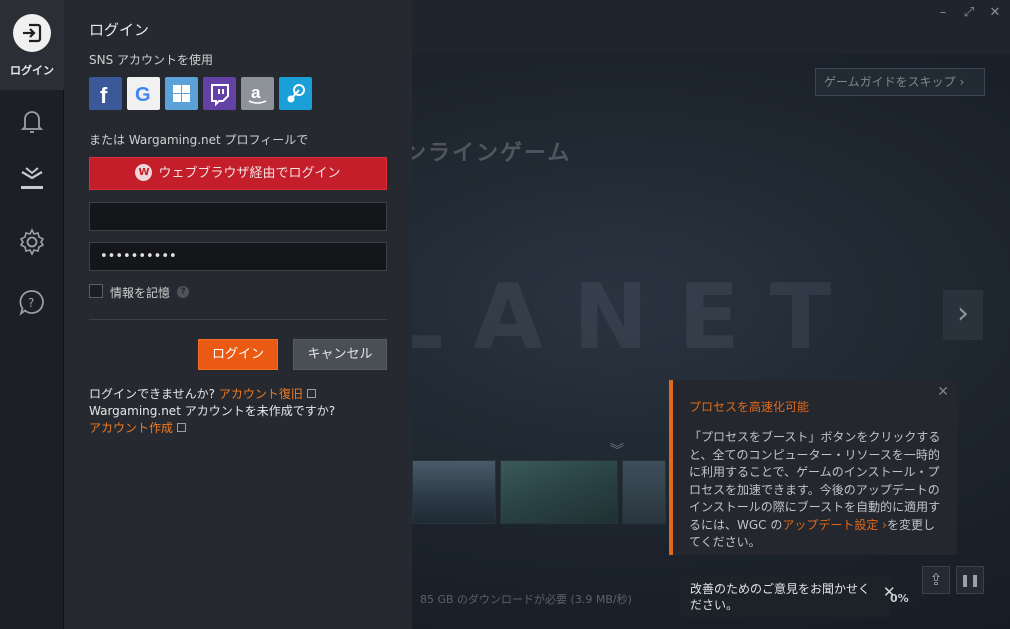  I want to click on remember-label: 情報を記憶, so click(140, 293).